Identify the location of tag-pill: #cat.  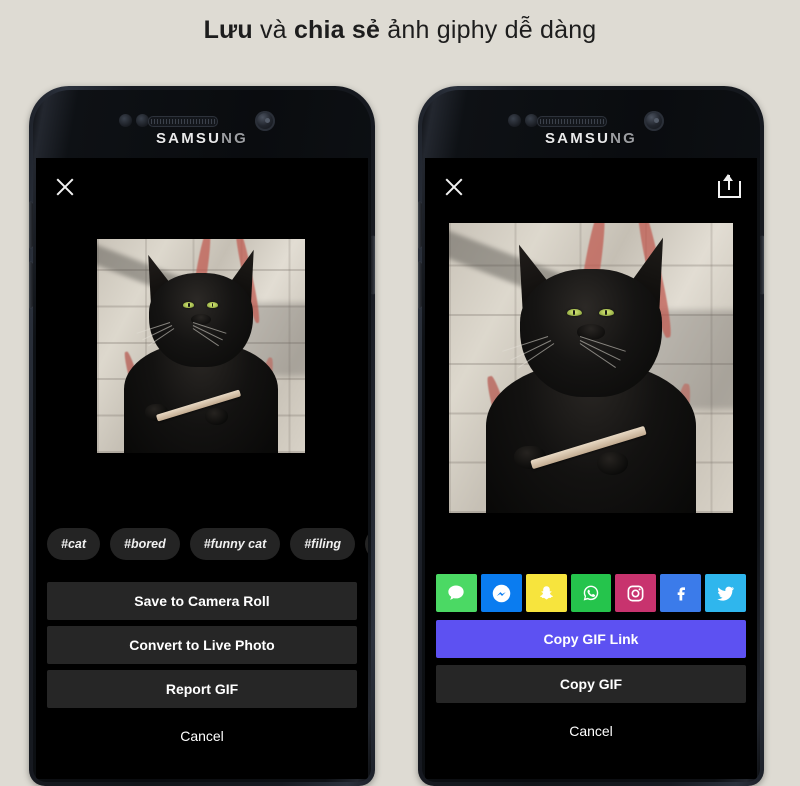
(74, 544).